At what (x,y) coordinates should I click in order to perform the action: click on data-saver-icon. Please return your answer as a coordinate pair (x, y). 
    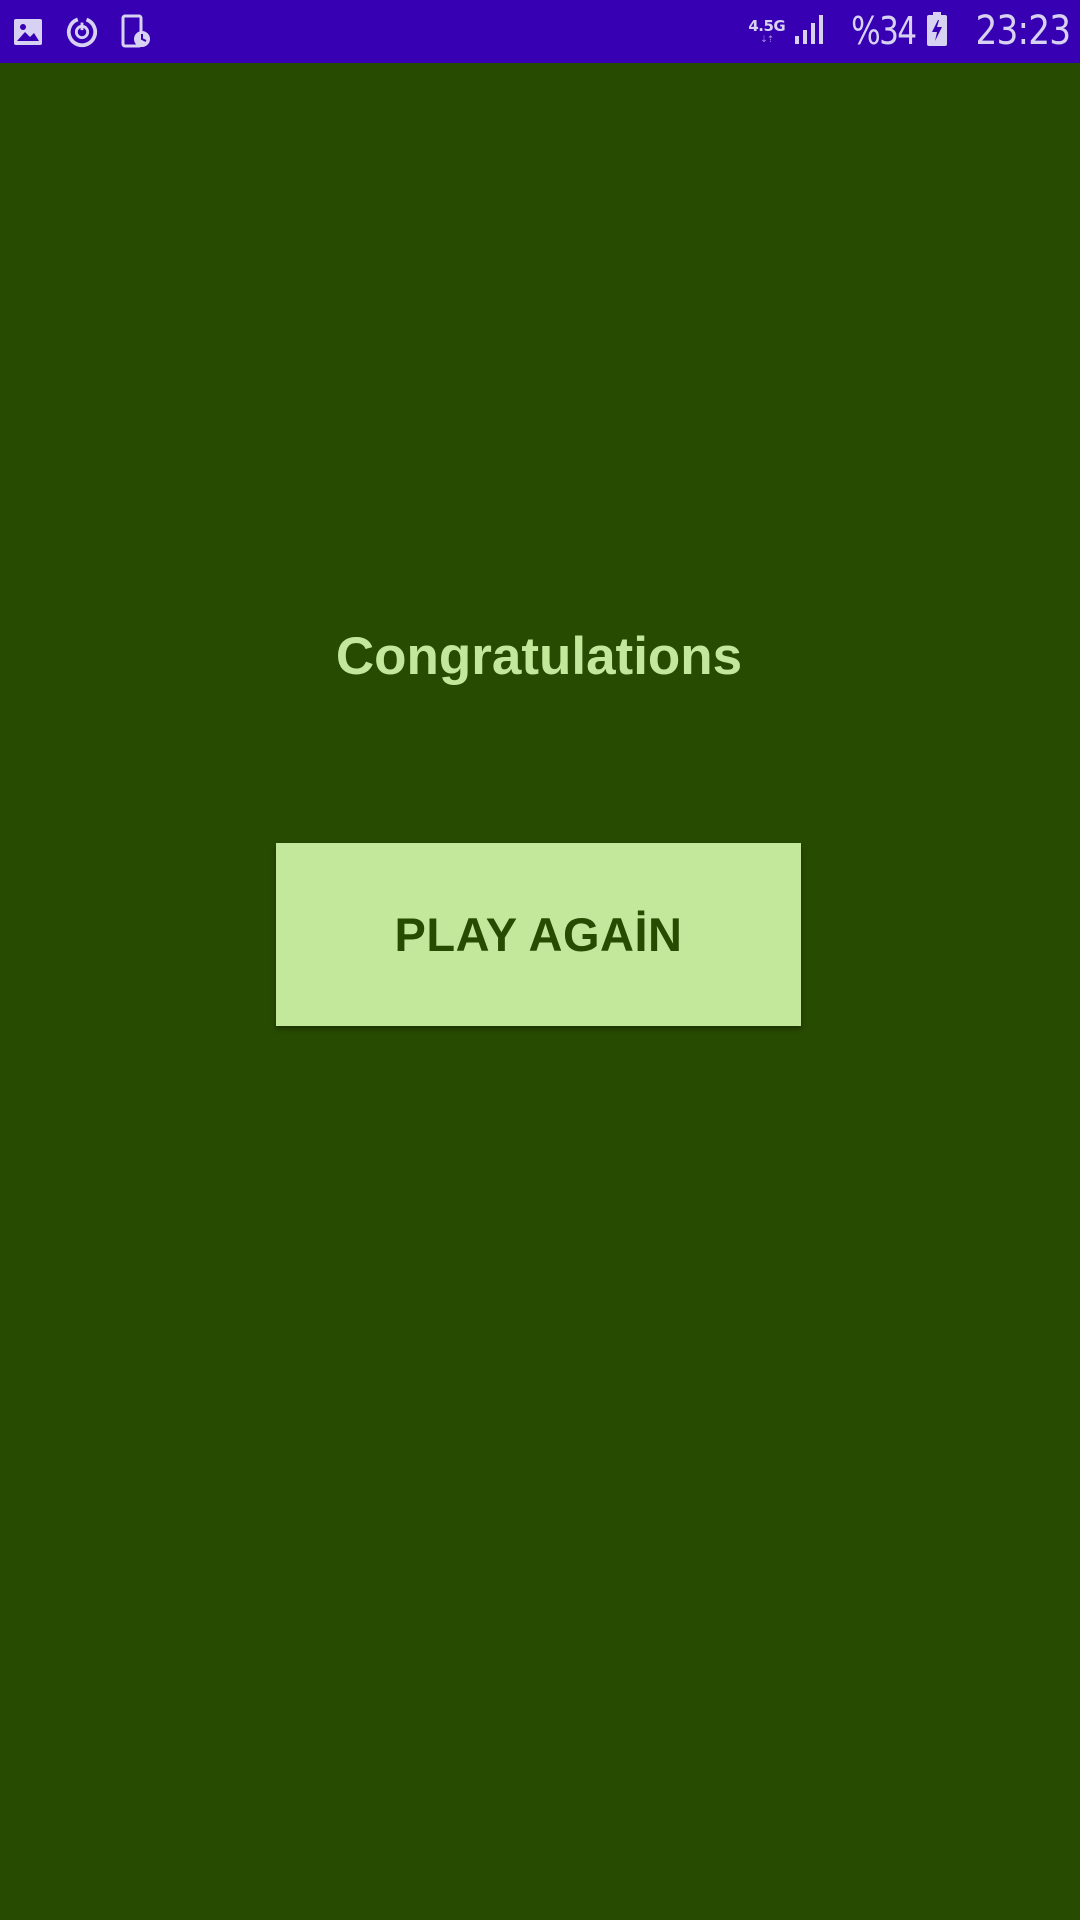
    Looking at the image, I should click on (82, 32).